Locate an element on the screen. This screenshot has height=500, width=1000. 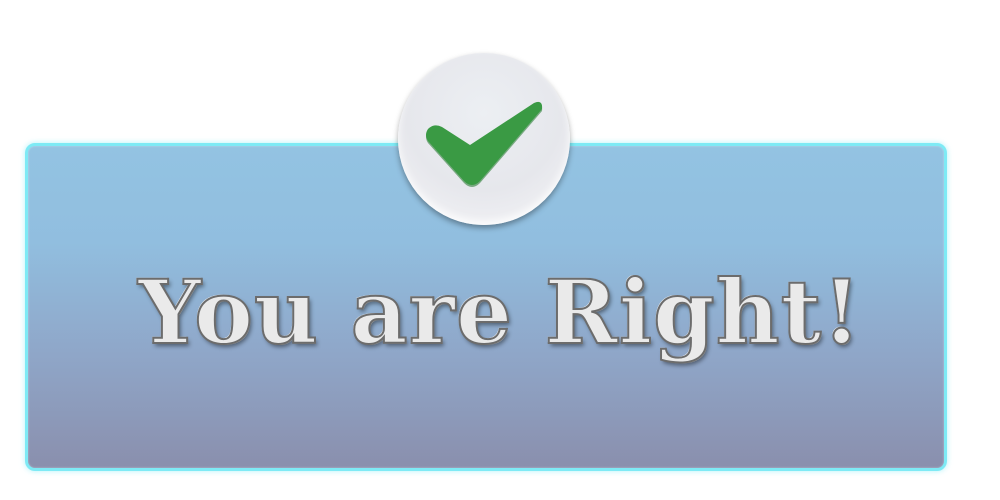
success-badge is located at coordinates (484, 139).